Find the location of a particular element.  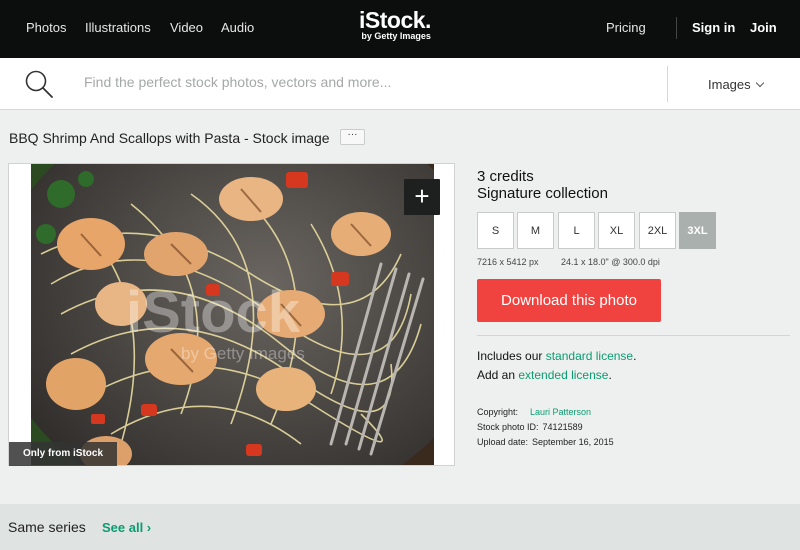

license-info: Includes our standard license. is located at coordinates (556, 356).